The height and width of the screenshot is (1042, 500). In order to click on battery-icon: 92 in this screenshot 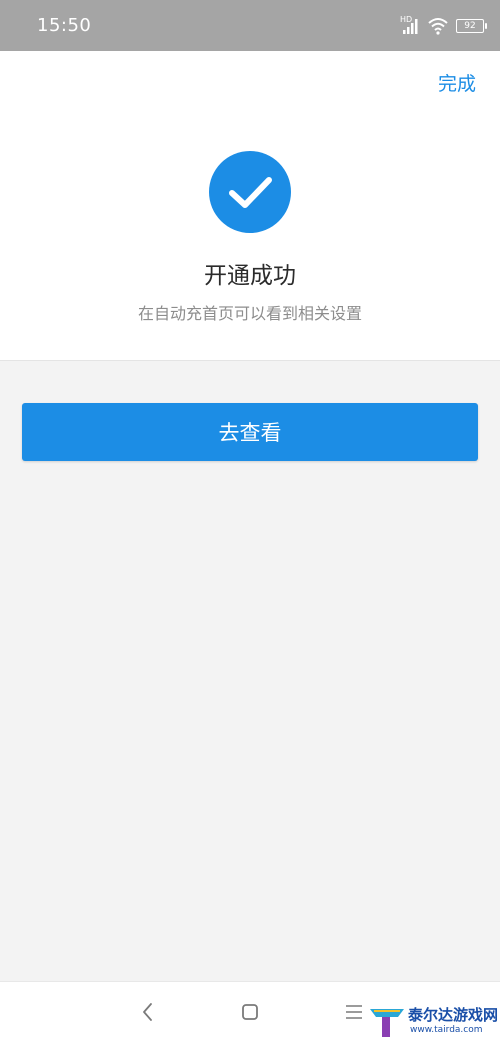, I will do `click(471, 26)`.